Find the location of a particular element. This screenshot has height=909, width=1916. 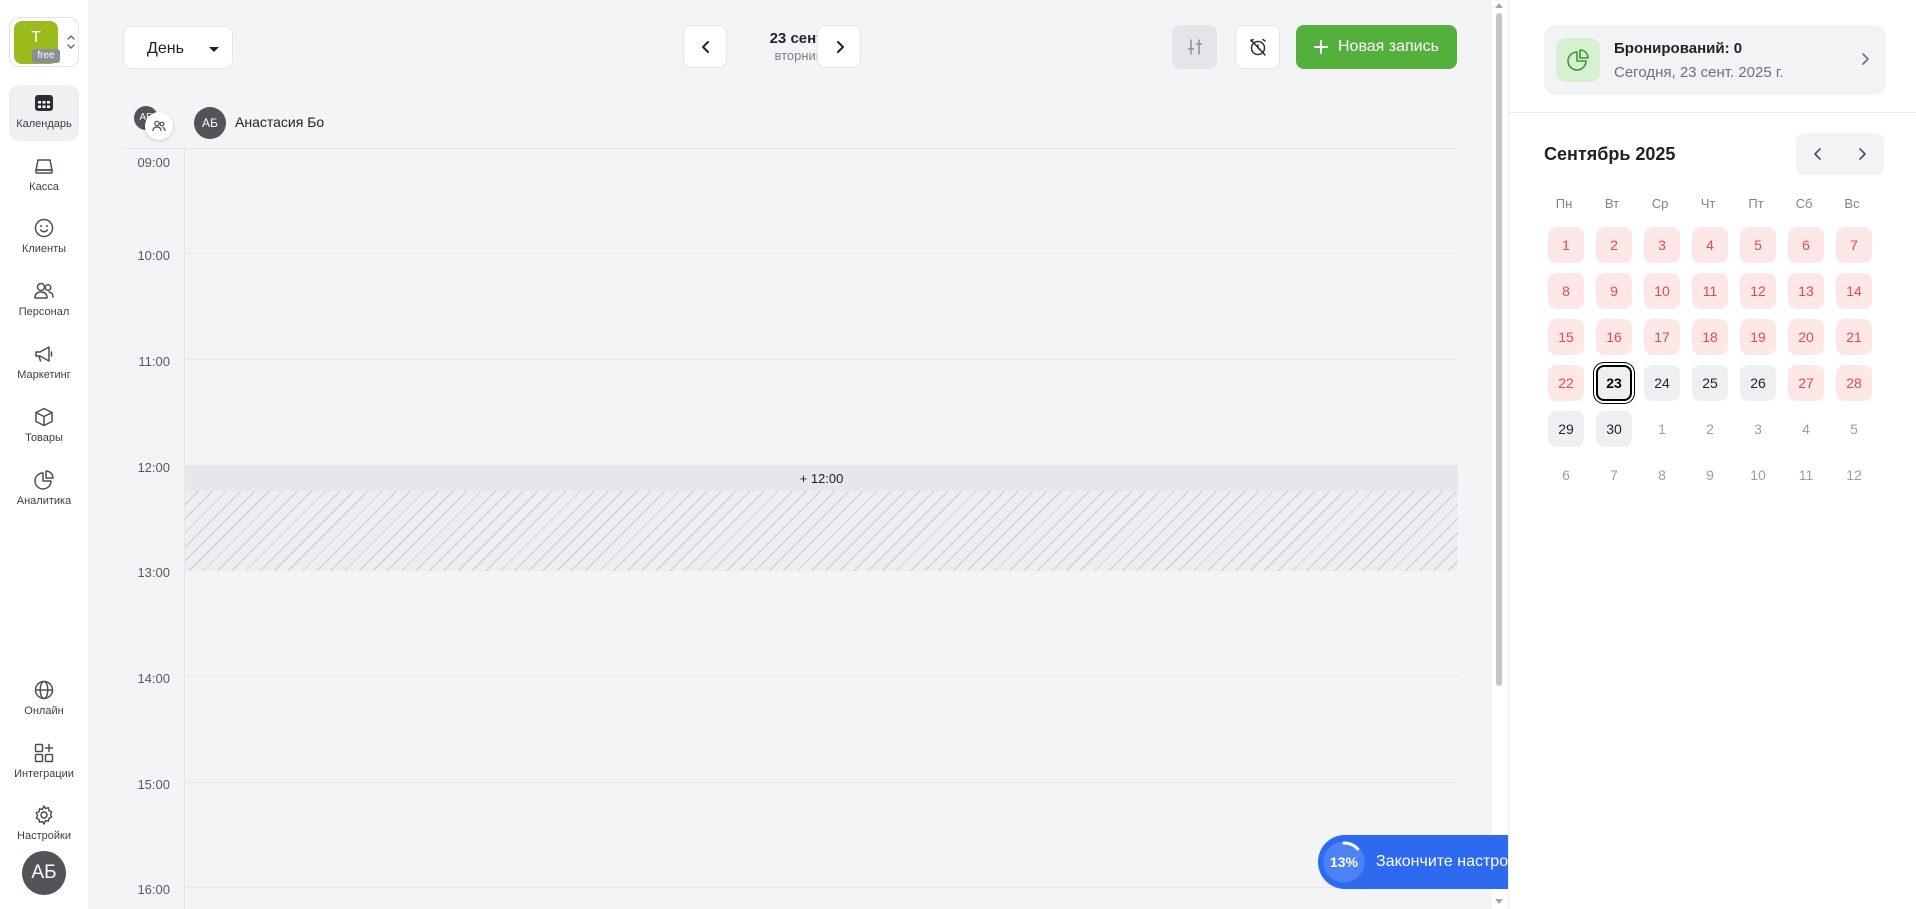

hour-label: 15:00 is located at coordinates (153, 784).